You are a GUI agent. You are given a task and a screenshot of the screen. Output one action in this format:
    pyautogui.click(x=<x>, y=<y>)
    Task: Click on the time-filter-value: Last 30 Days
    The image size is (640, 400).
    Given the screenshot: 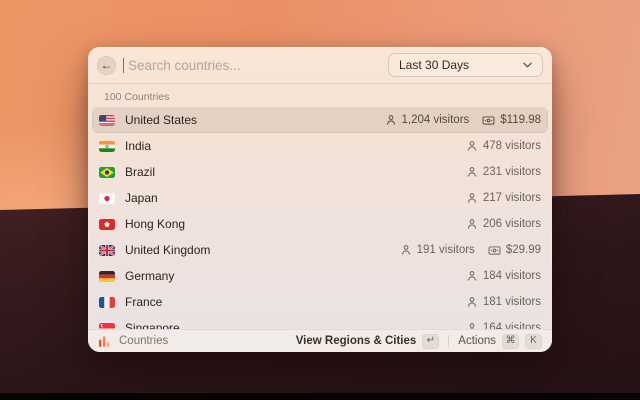 What is the action you would take?
    pyautogui.click(x=434, y=65)
    